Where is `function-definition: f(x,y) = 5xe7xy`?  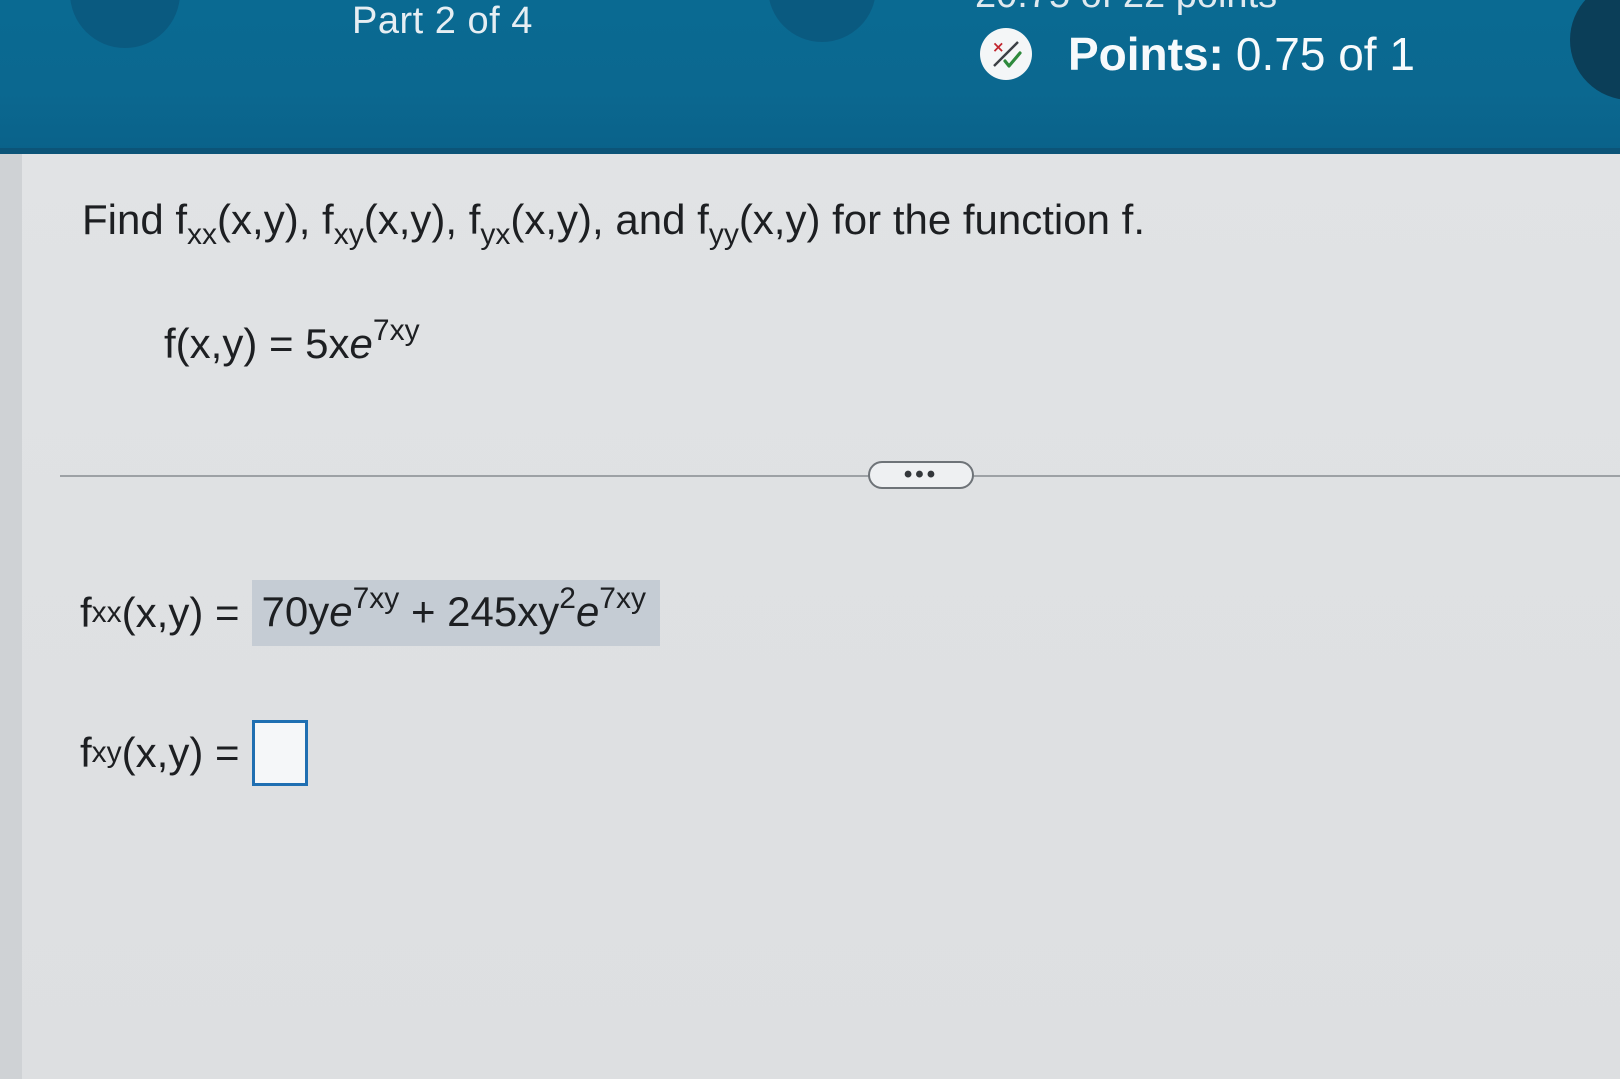
function-definition: f(x,y) = 5xe7xy is located at coordinates (292, 341).